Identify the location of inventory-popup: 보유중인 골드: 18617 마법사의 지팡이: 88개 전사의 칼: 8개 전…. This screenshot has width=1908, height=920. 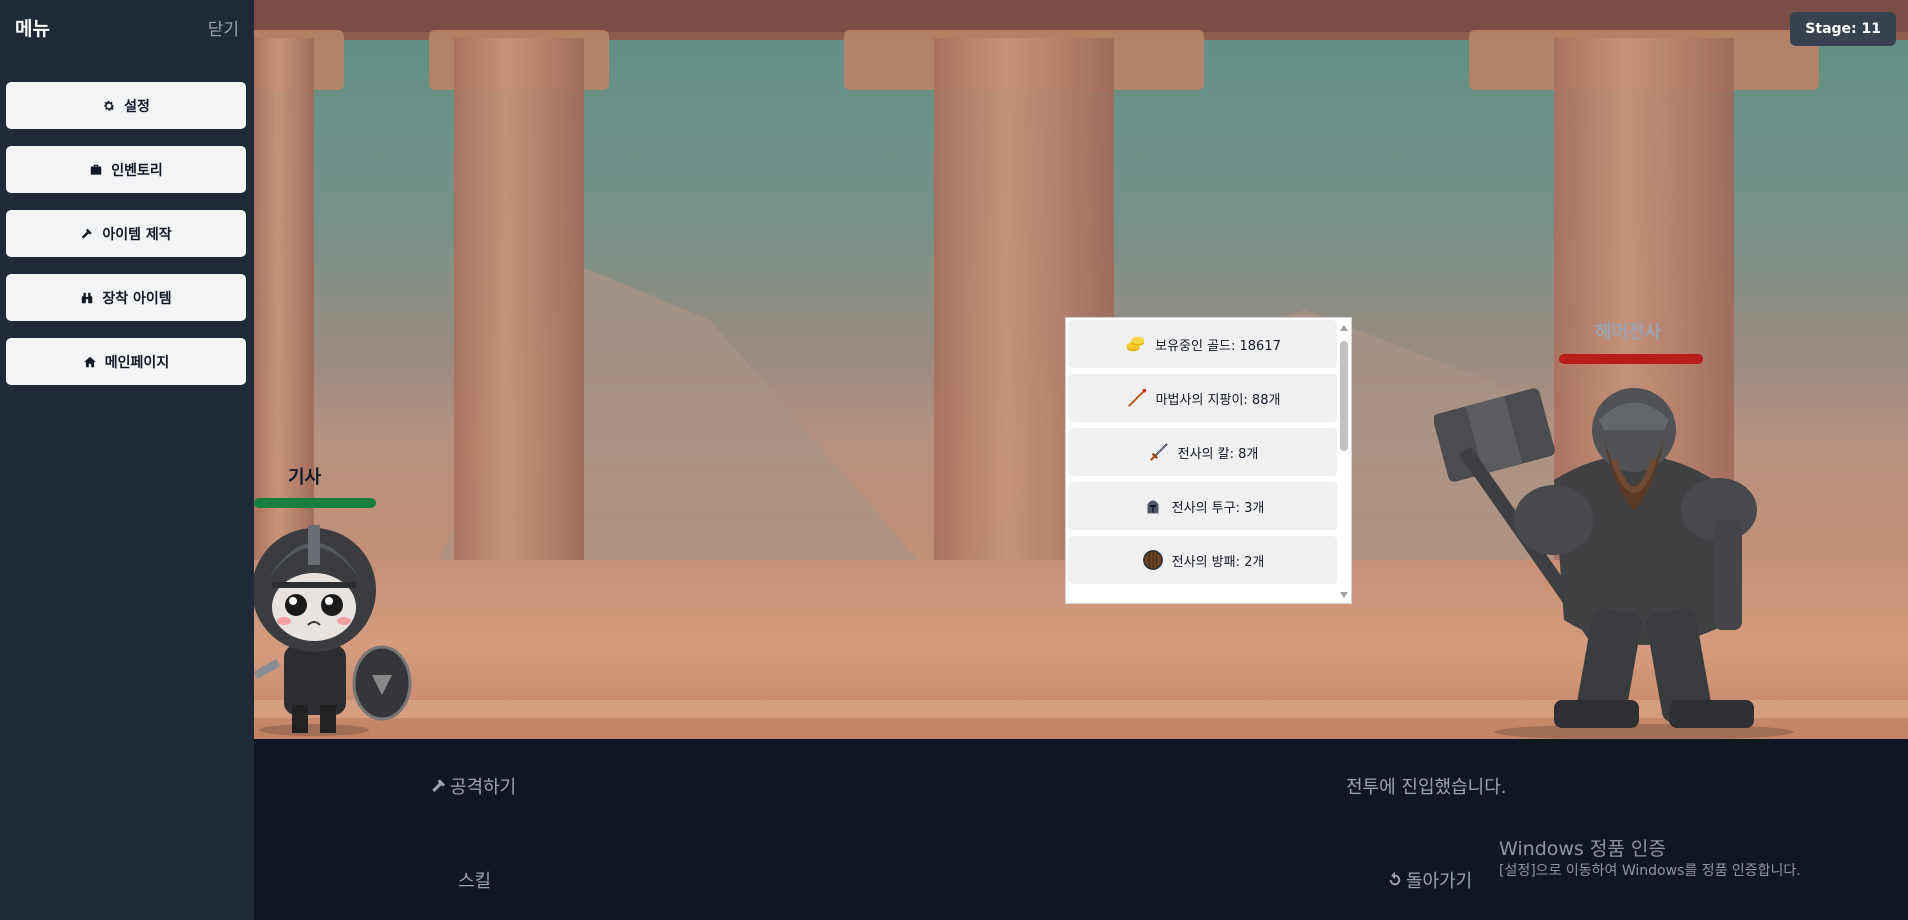
(1208, 460).